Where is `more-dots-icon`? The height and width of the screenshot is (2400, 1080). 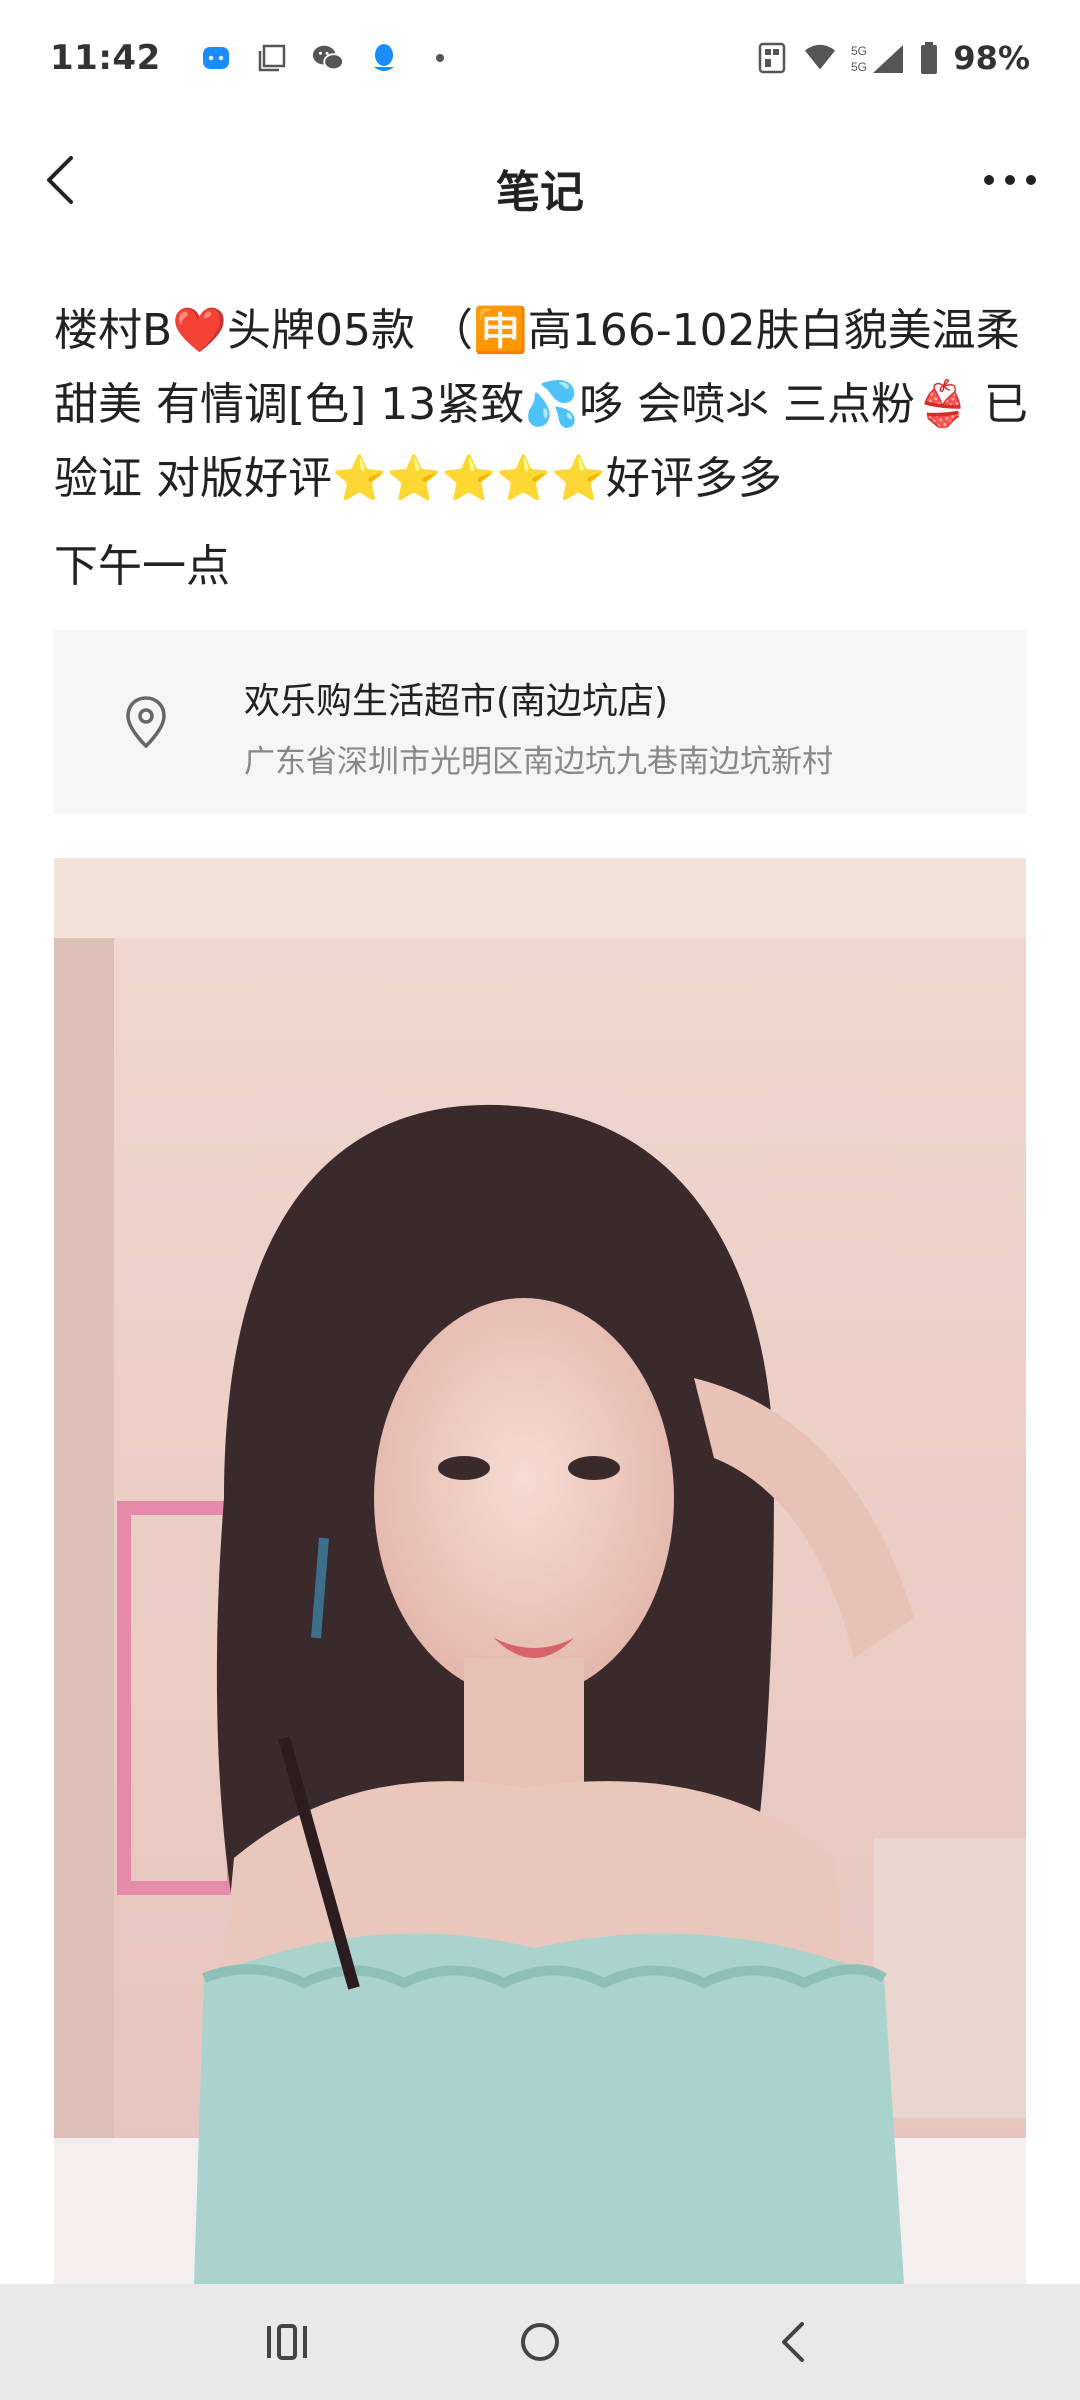 more-dots-icon is located at coordinates (1010, 180).